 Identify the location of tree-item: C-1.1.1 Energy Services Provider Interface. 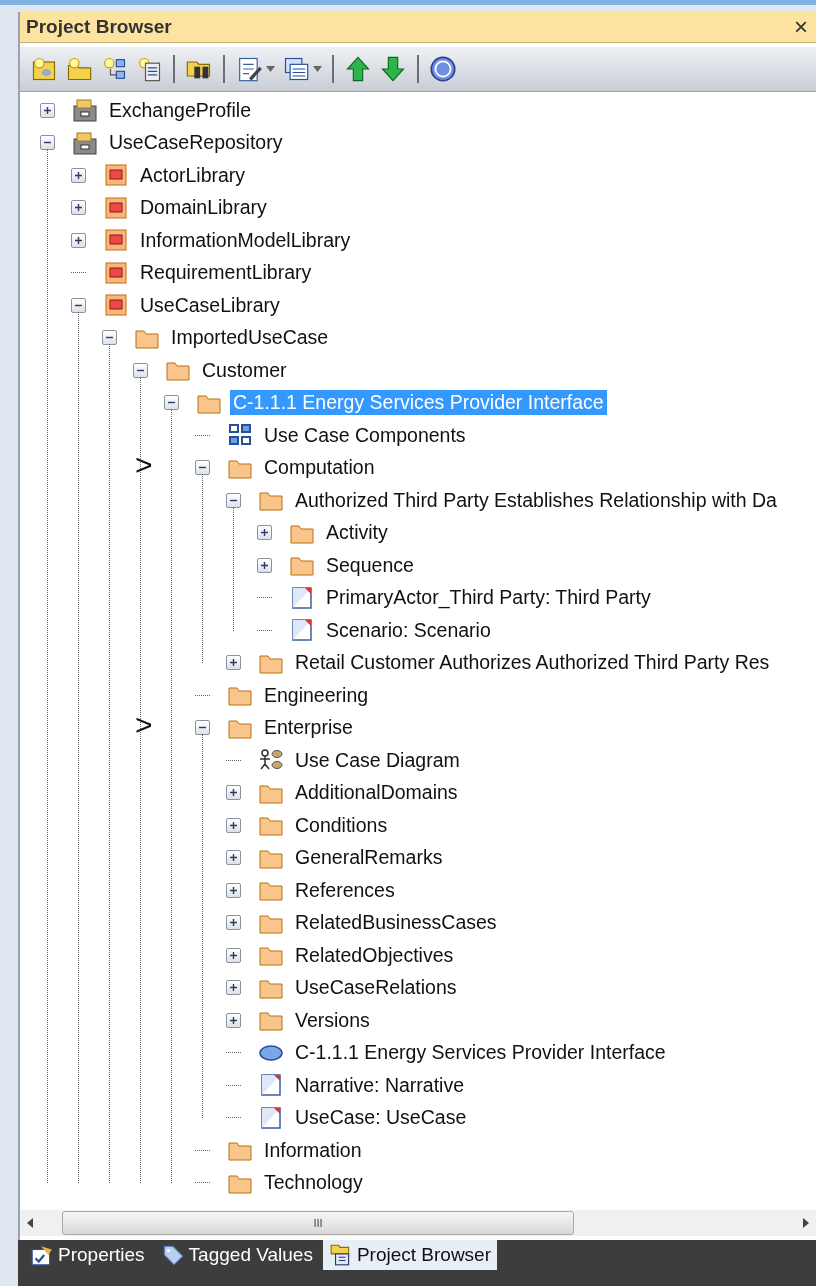
(480, 1053).